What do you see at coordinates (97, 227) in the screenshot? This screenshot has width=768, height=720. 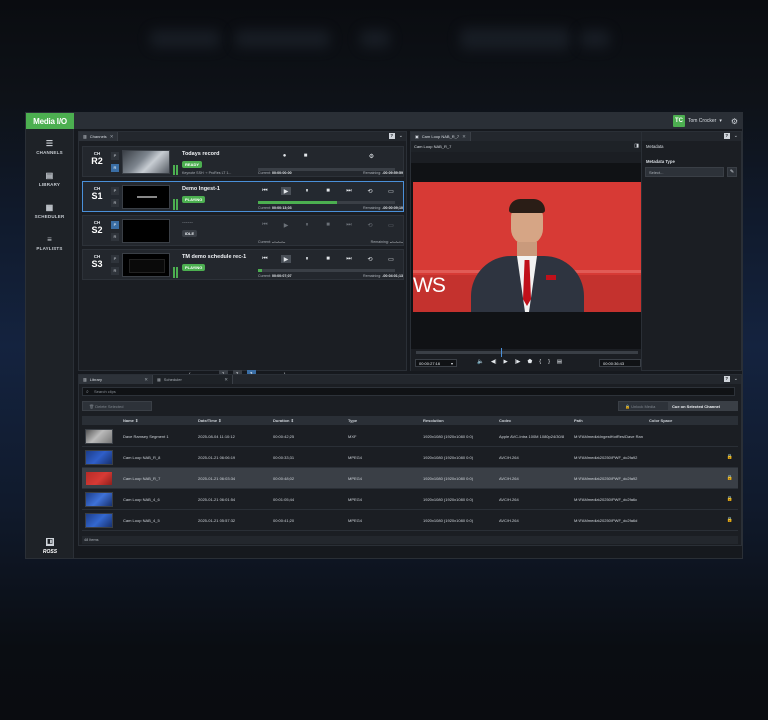 I see `channel-id: CH S2` at bounding box center [97, 227].